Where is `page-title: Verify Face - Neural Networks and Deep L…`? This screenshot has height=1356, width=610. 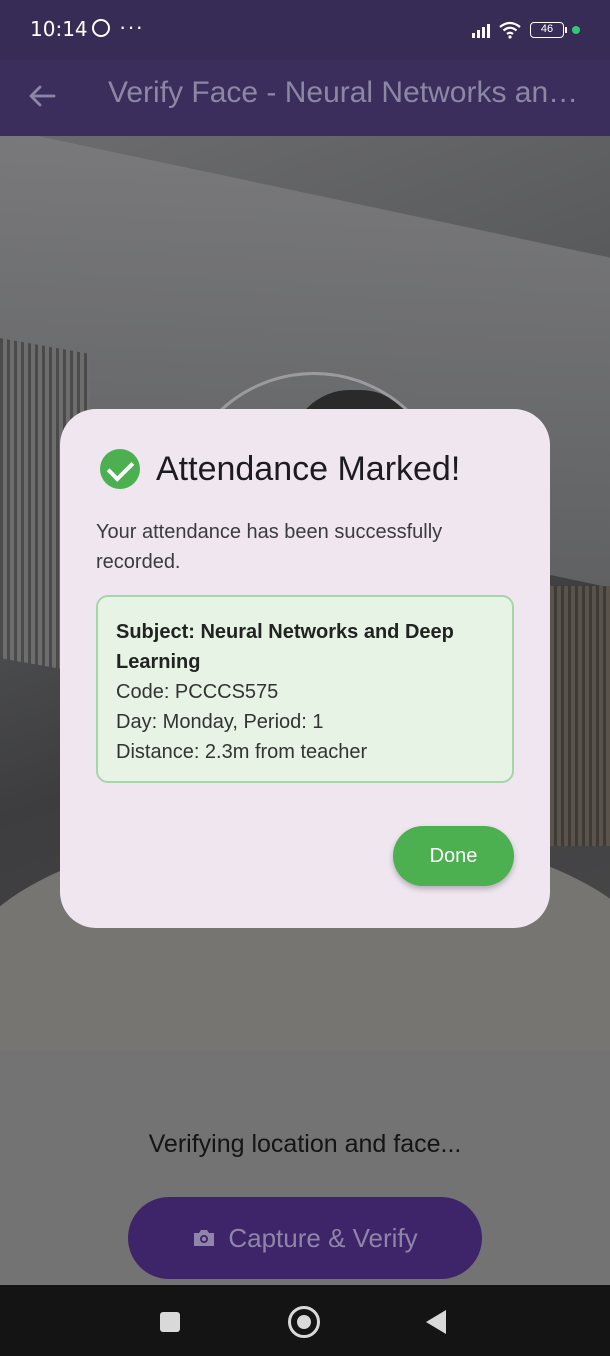 page-title: Verify Face - Neural Networks and Deep L… is located at coordinates (348, 92).